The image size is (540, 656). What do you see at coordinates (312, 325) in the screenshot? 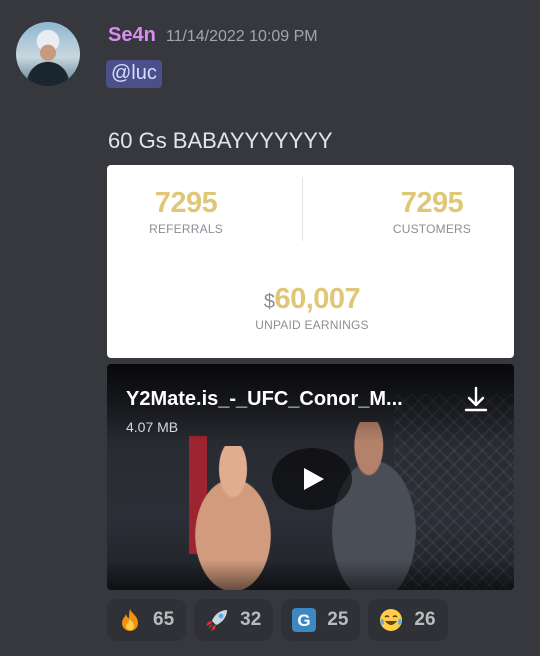
I see `earnings-label: UNPAID EARNINGS` at bounding box center [312, 325].